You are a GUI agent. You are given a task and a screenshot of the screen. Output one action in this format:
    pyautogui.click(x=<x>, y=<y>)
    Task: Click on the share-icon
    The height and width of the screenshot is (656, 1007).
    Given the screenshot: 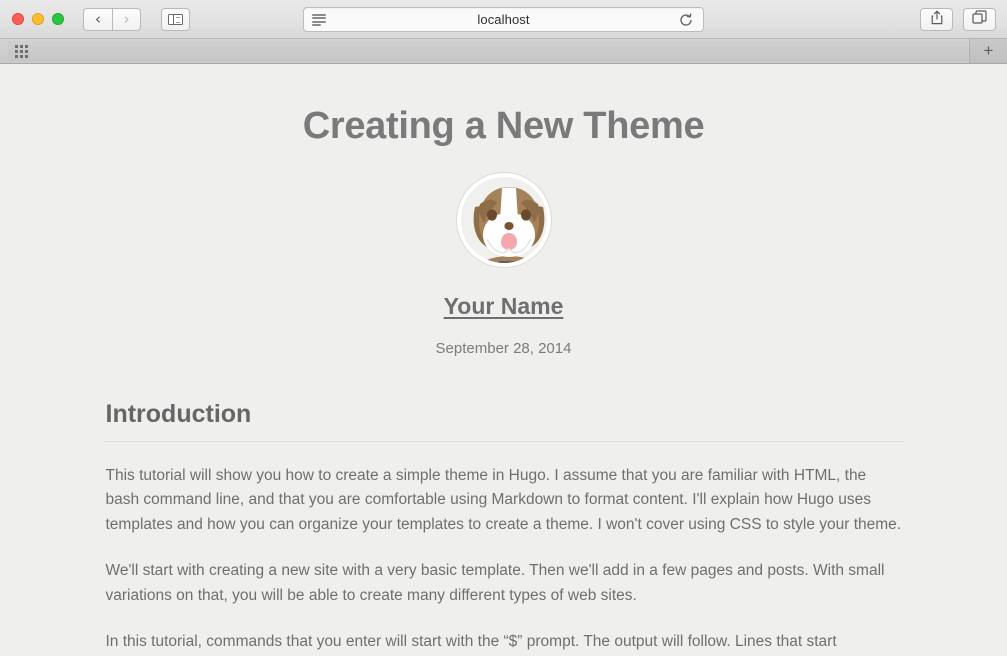 What is the action you would take?
    pyautogui.click(x=937, y=20)
    